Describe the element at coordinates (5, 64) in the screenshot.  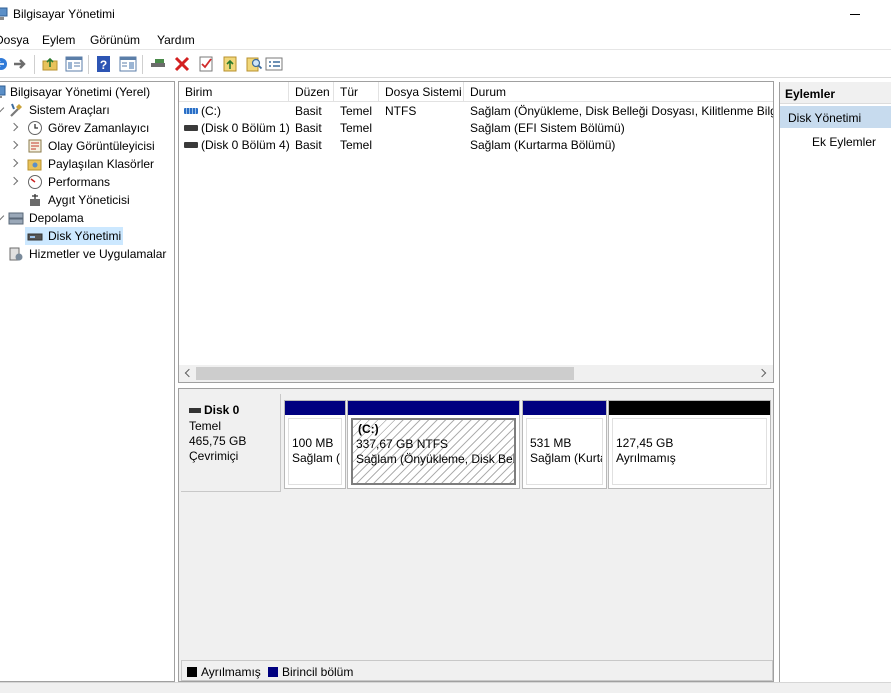
I see `back-icon` at that location.